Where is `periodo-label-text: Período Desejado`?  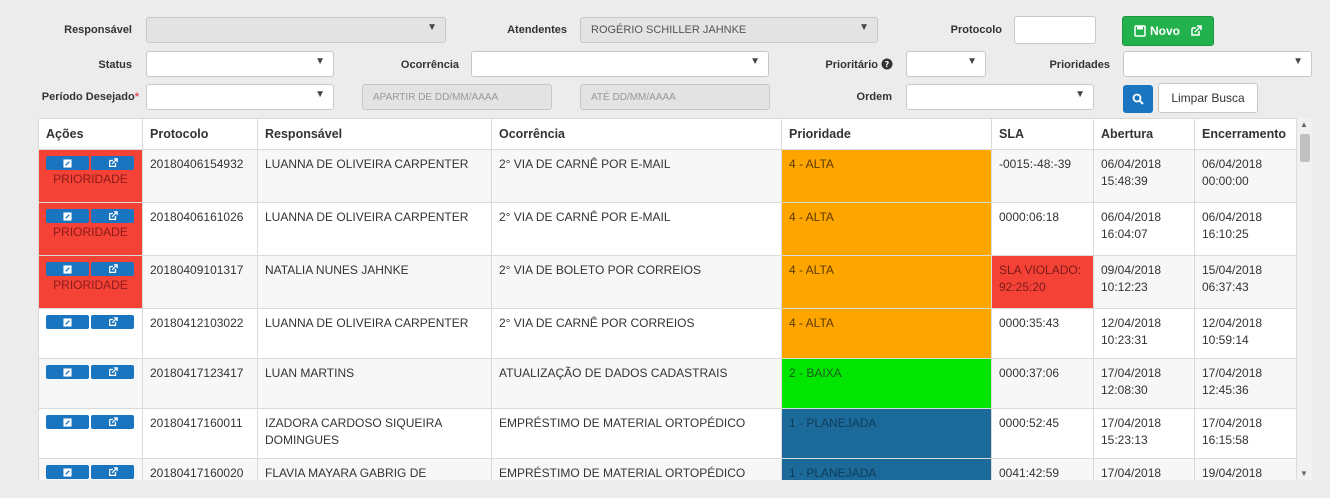
periodo-label-text: Período Desejado is located at coordinates (88, 97).